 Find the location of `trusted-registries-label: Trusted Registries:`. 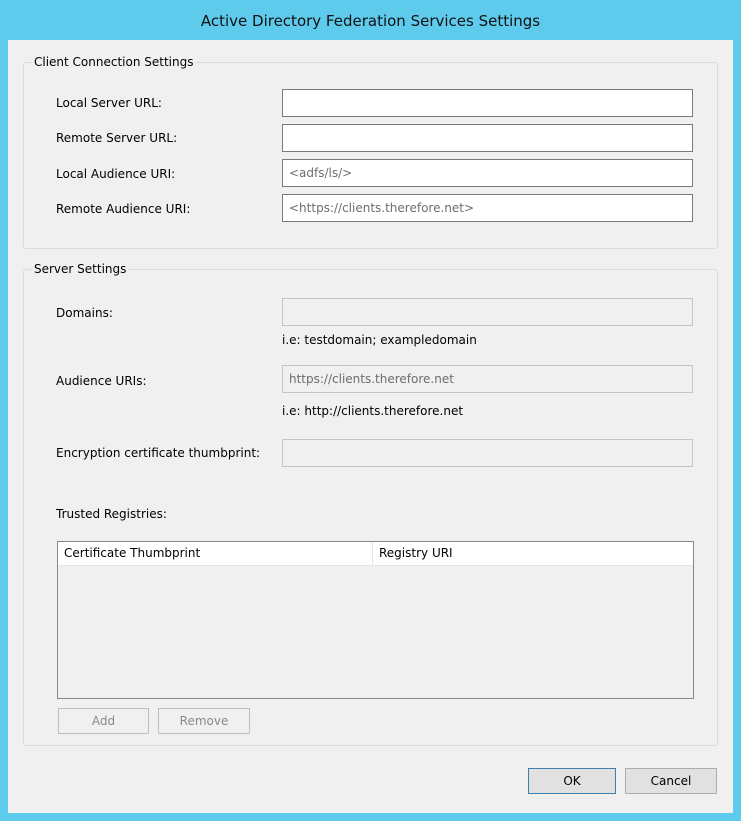

trusted-registries-label: Trusted Registries: is located at coordinates (111, 514).